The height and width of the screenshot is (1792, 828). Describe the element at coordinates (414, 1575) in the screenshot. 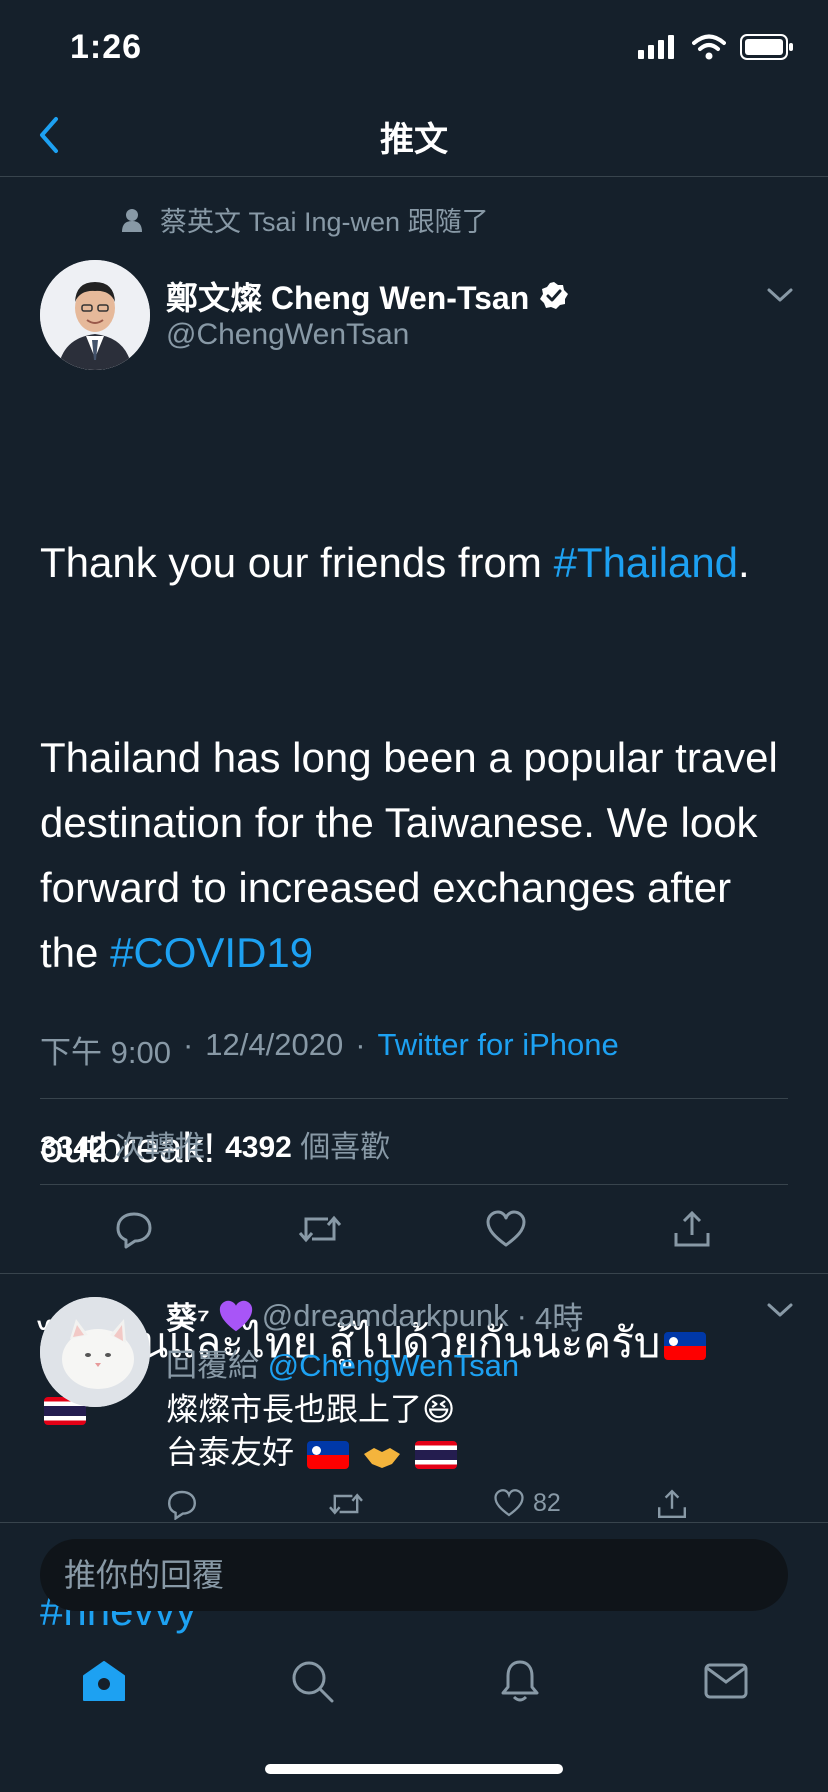

I see `reply-input: 推你的回覆` at that location.